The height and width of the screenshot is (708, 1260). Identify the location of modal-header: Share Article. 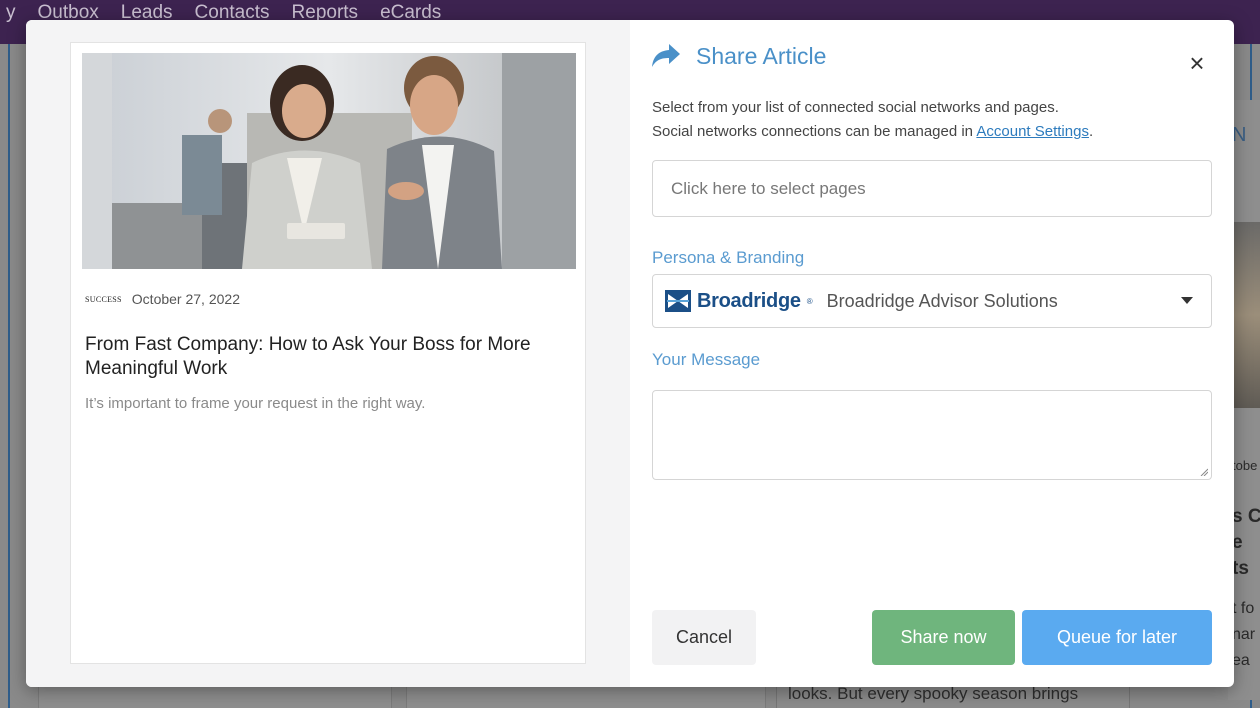
(738, 56).